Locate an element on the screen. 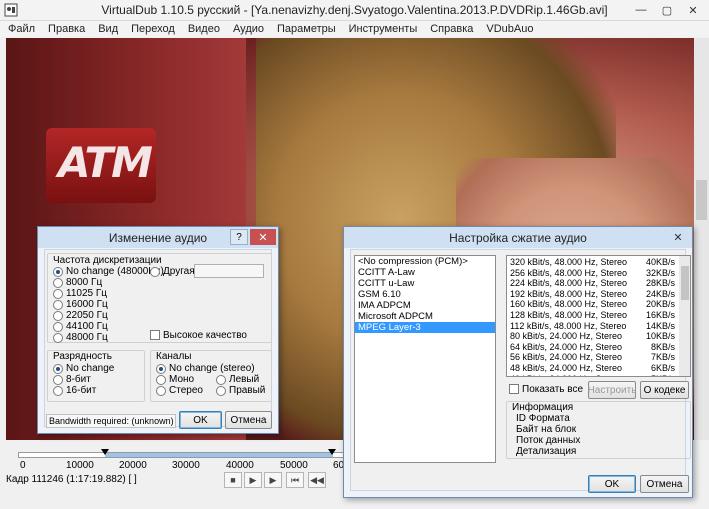  configure-button: Настроить is located at coordinates (612, 390).